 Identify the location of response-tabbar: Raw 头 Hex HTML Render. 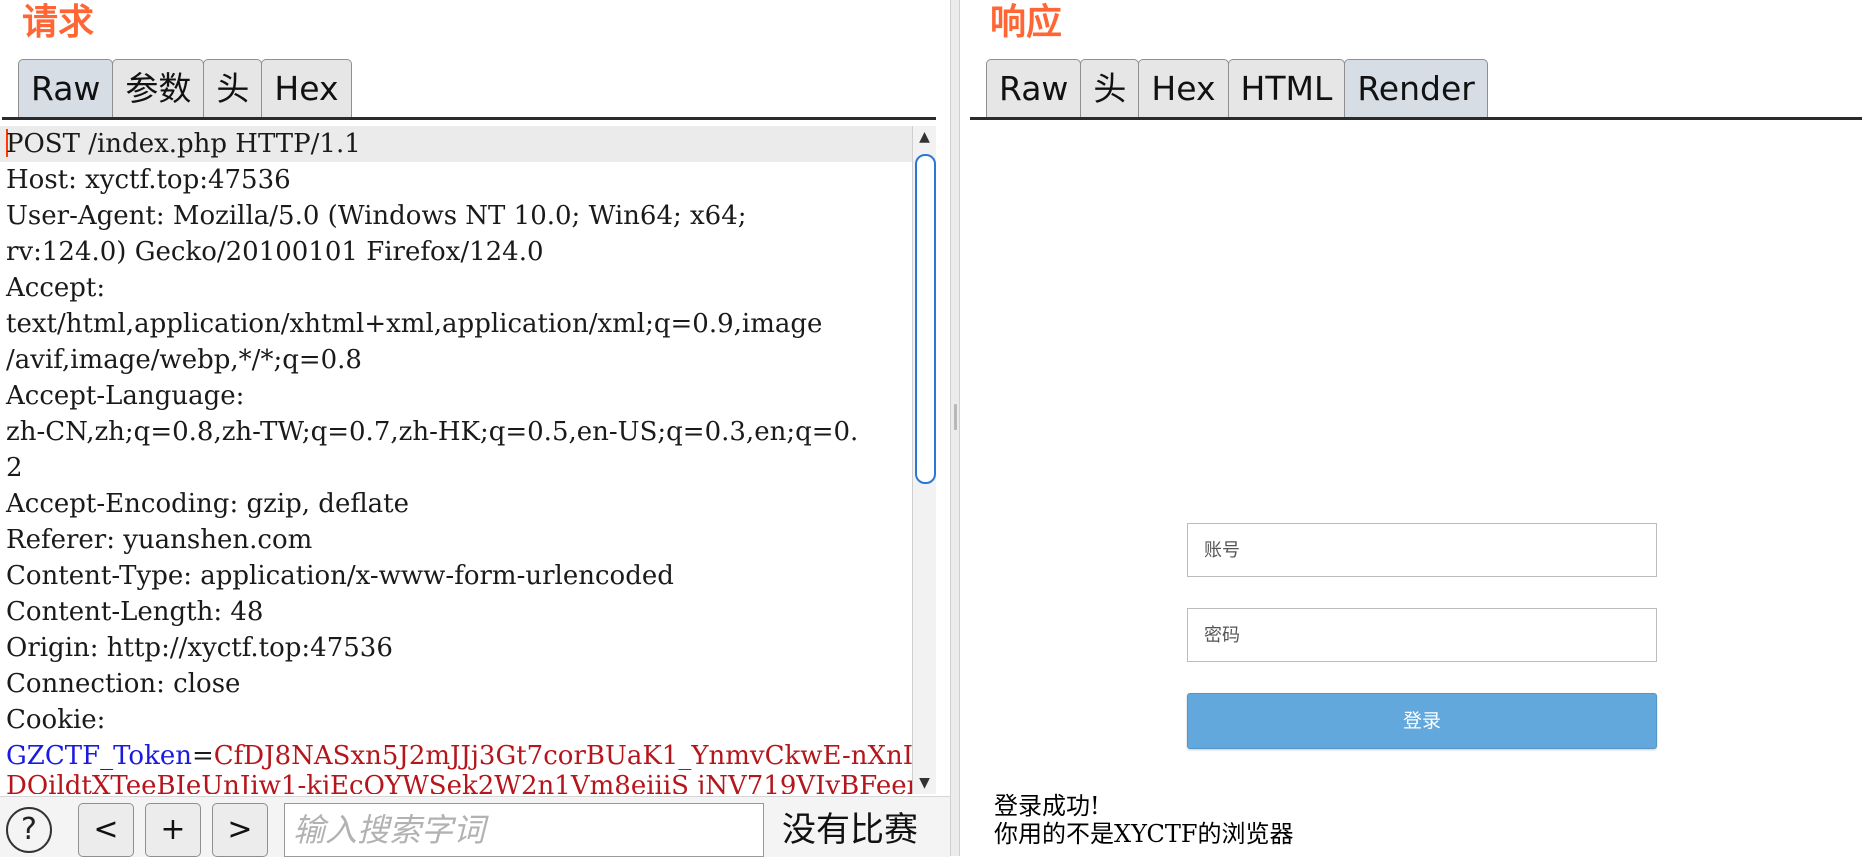
(1416, 89).